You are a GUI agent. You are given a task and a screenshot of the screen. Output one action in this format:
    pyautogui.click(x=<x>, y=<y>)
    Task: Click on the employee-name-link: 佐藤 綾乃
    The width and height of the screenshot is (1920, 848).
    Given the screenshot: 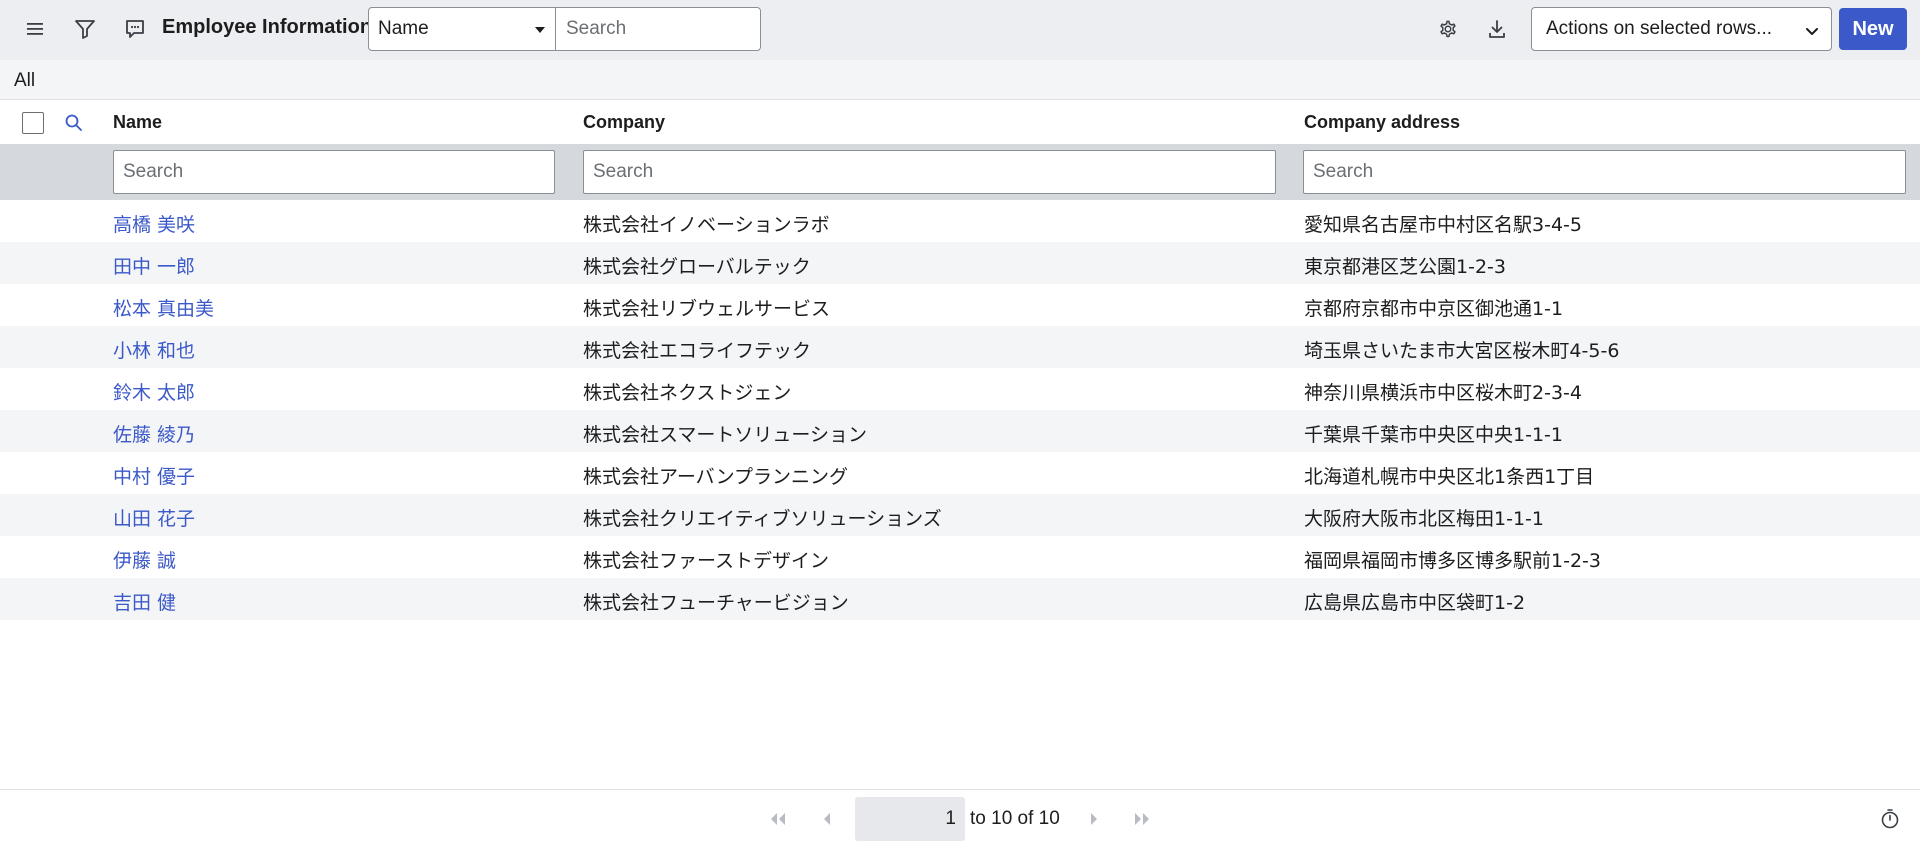 What is the action you would take?
    pyautogui.click(x=154, y=433)
    